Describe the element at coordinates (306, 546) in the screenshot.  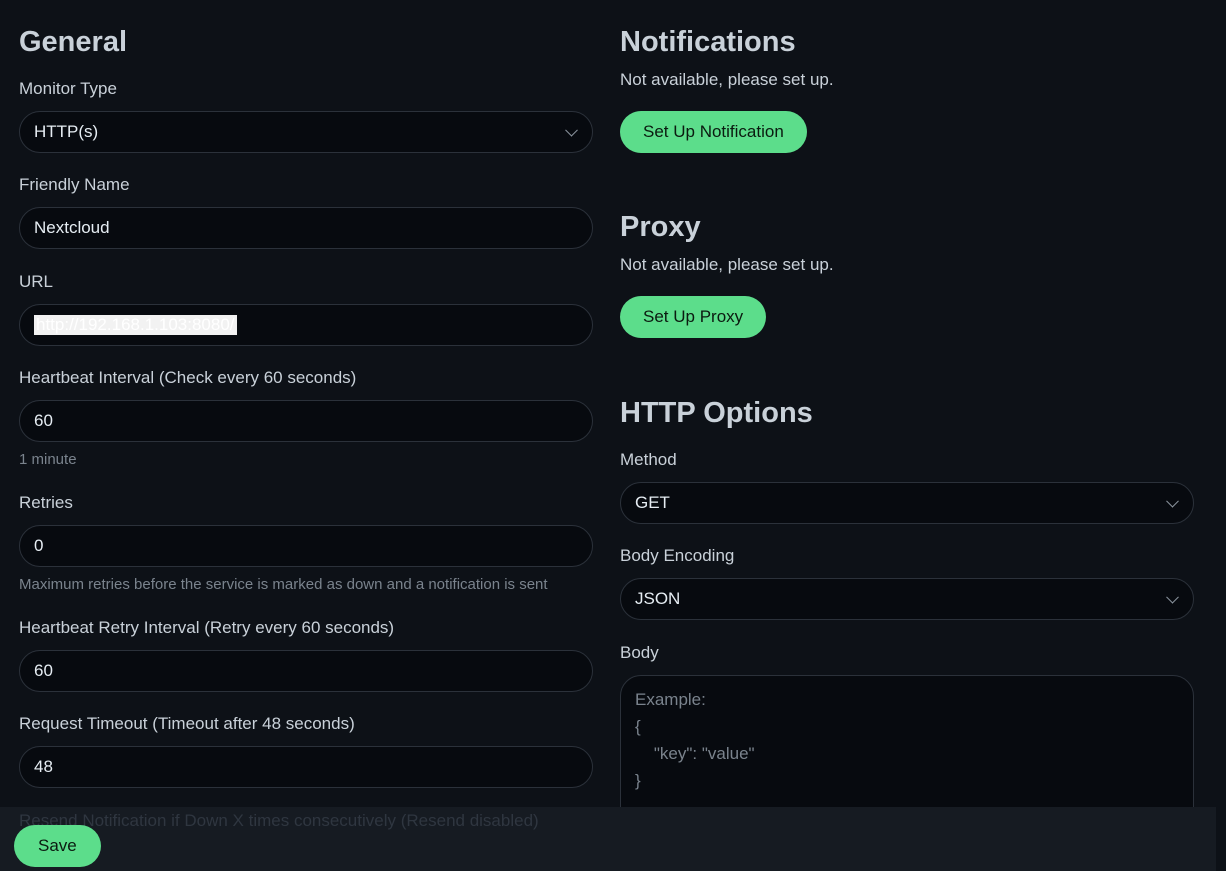
I see `retries-input: 0` at that location.